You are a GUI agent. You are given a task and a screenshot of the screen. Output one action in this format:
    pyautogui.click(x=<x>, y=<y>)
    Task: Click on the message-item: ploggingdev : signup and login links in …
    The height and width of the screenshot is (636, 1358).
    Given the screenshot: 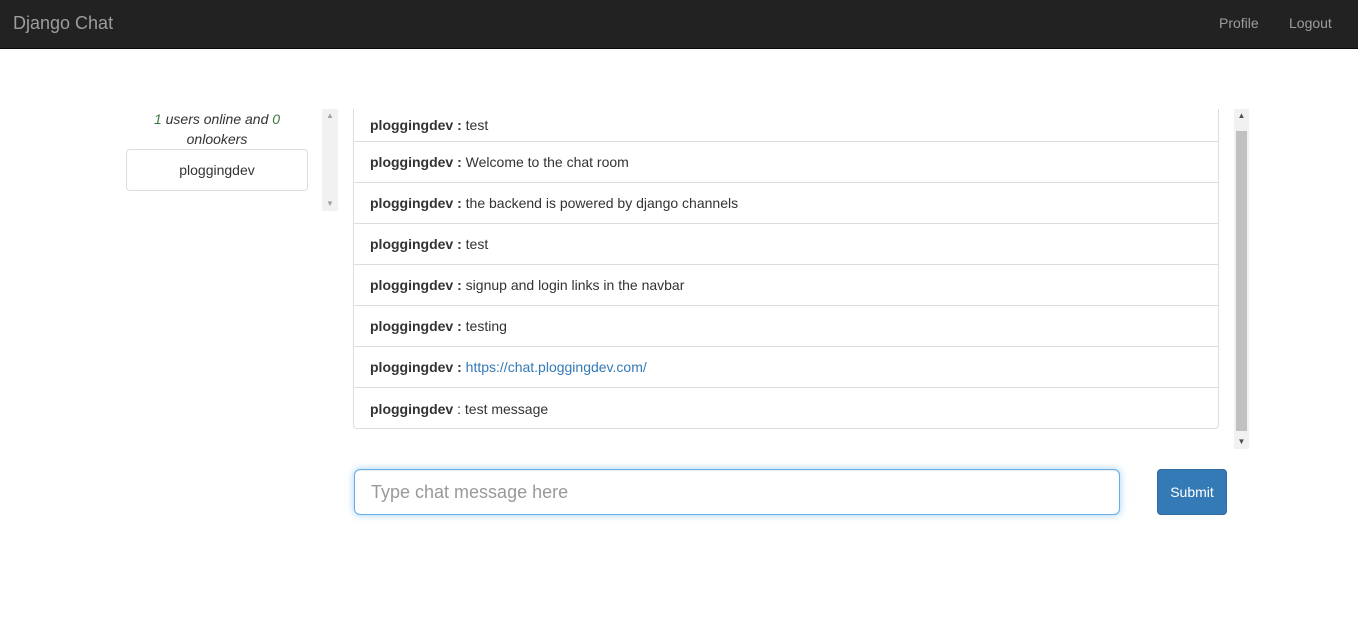 What is the action you would take?
    pyautogui.click(x=786, y=285)
    